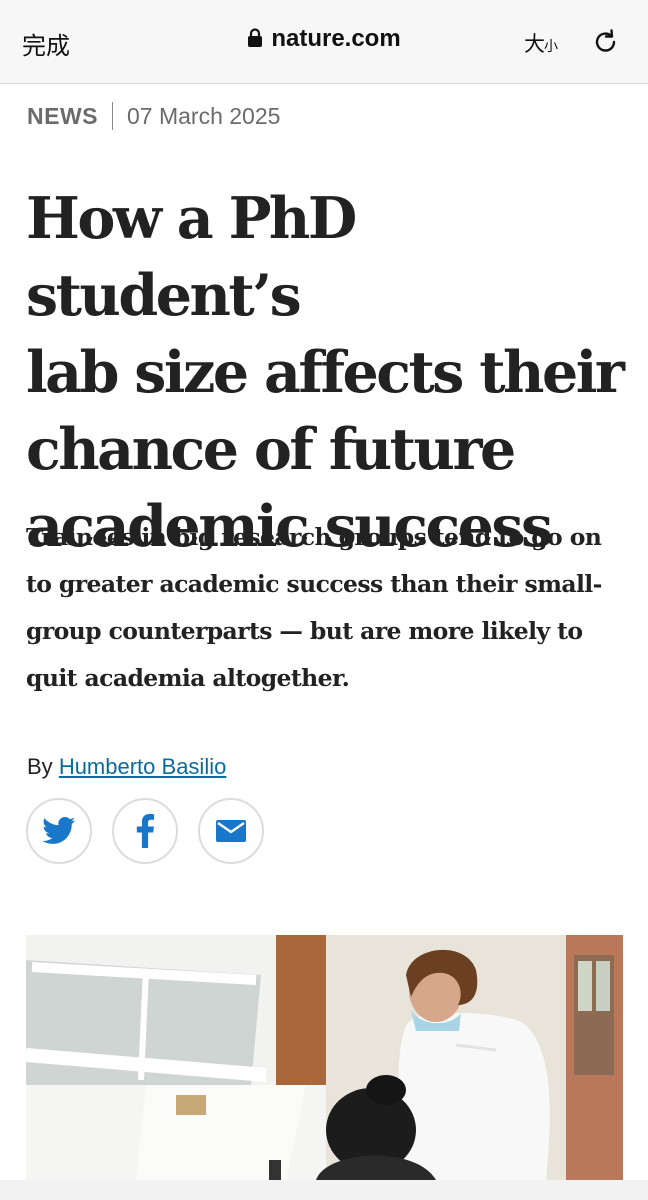 This screenshot has height=1200, width=648. What do you see at coordinates (336, 38) in the screenshot?
I see `url-text: nature.com` at bounding box center [336, 38].